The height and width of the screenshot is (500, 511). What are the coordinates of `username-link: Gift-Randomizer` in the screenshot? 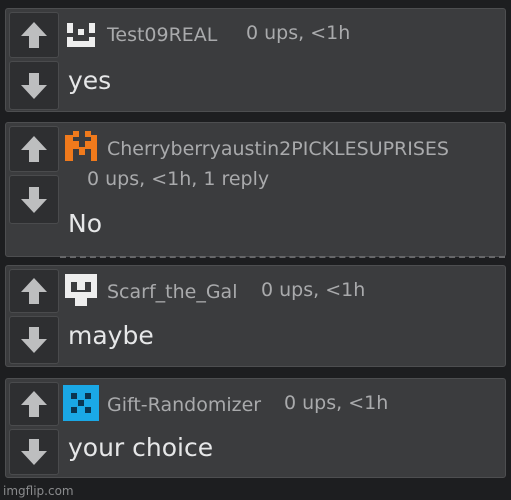 It's located at (184, 405).